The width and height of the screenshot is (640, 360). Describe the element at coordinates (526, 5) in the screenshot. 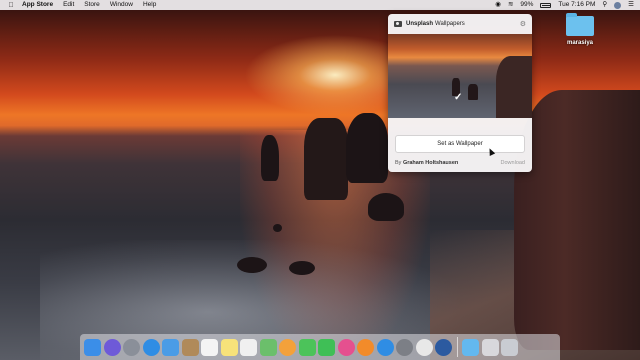

I see `battery-percent: 99%` at that location.